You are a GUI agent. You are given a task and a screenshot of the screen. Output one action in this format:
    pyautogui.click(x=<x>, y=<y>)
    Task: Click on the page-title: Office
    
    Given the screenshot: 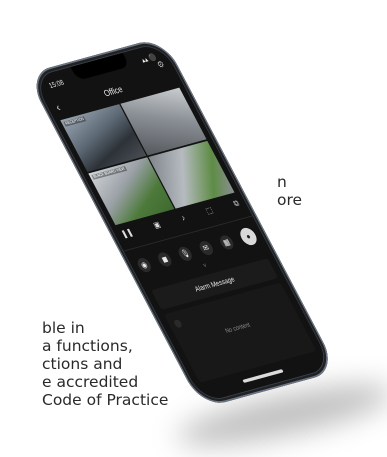 What is the action you would take?
    pyautogui.click(x=113, y=91)
    